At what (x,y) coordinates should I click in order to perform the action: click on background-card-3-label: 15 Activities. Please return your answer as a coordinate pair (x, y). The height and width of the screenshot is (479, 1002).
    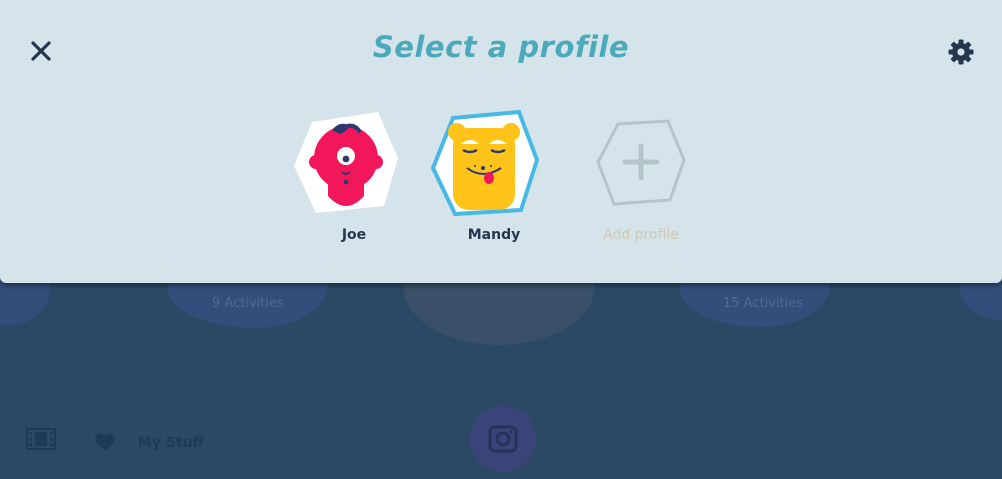
    Looking at the image, I should click on (763, 303).